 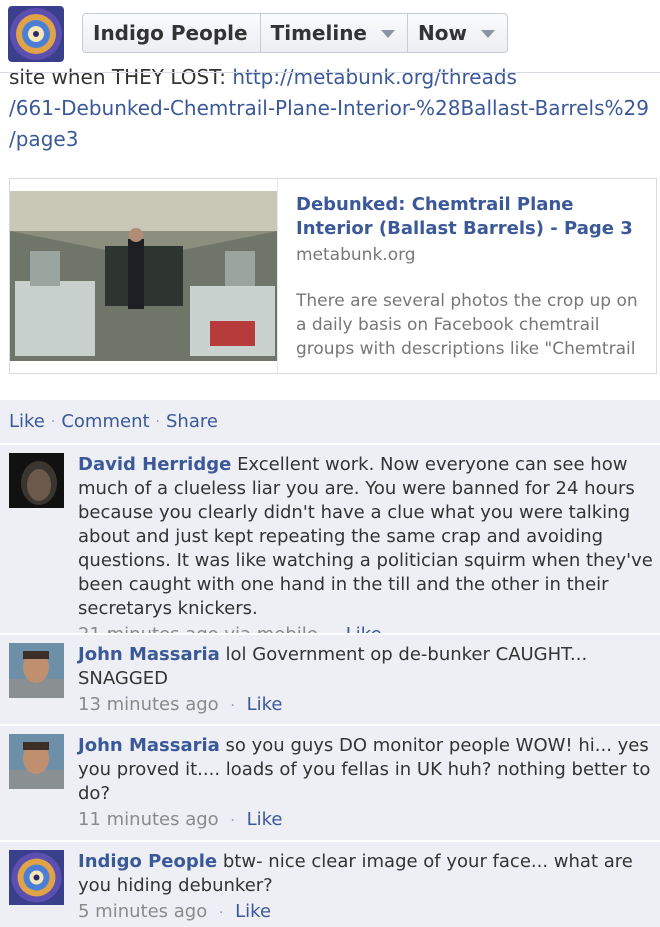 I want to click on tab-page-name: Indigo People, so click(x=171, y=33).